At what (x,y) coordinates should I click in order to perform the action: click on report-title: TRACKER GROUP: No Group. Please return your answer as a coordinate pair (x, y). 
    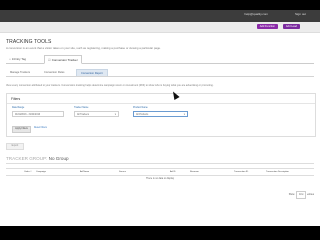
    Looking at the image, I should click on (37, 158).